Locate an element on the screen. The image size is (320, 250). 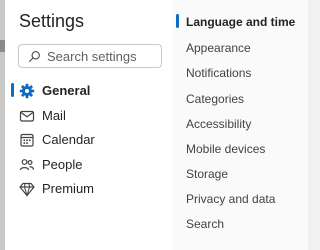
nav-item-label: Calendar is located at coordinates (68, 139).